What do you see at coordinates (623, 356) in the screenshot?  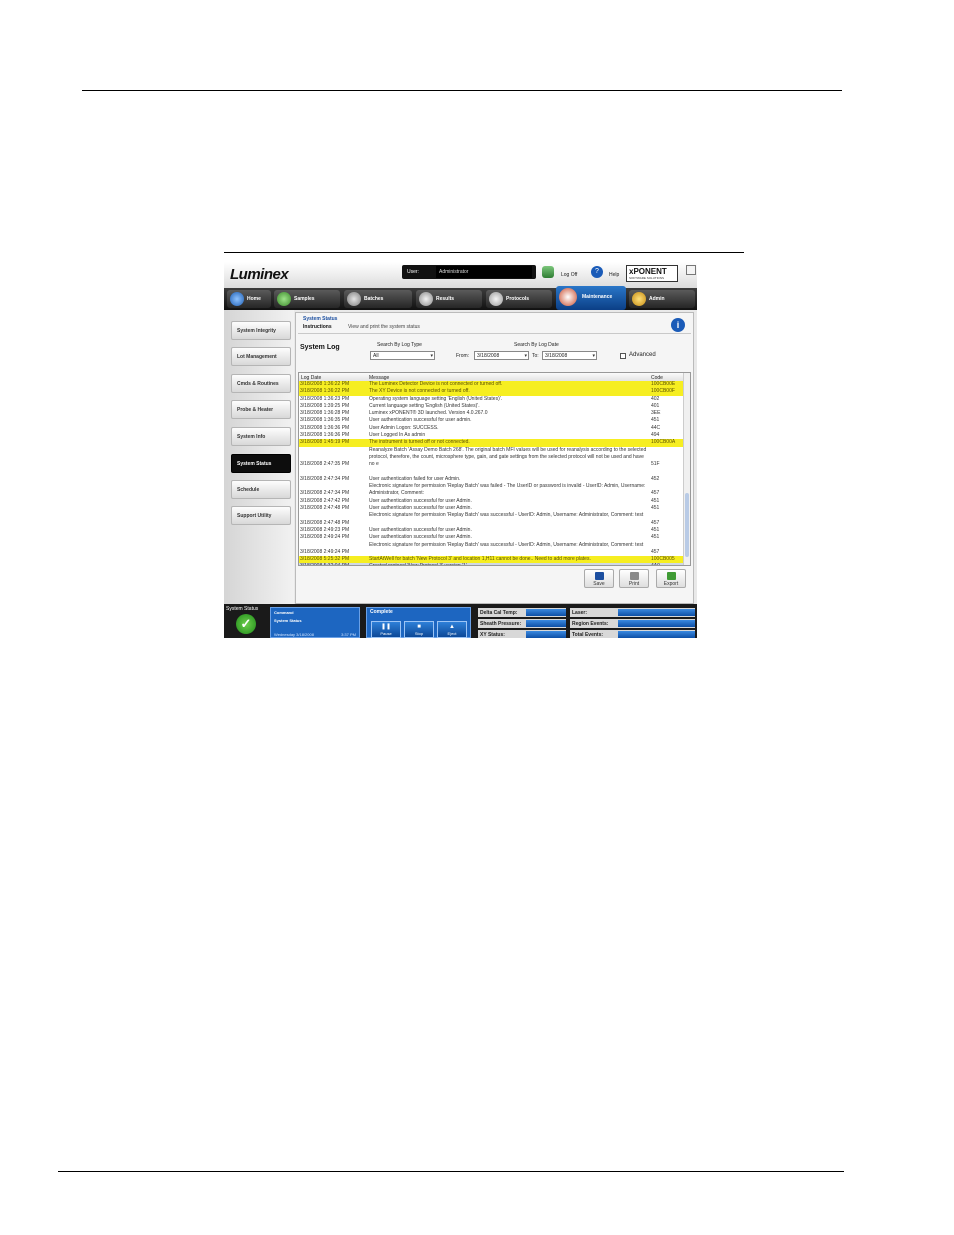 I see `advanced-checkbox` at bounding box center [623, 356].